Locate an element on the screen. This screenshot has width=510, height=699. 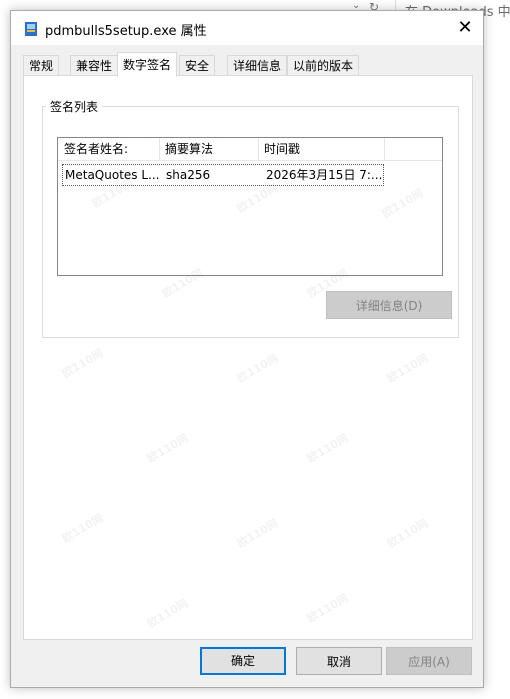
tab-digital-signatures: 数字签名 is located at coordinates (147, 64).